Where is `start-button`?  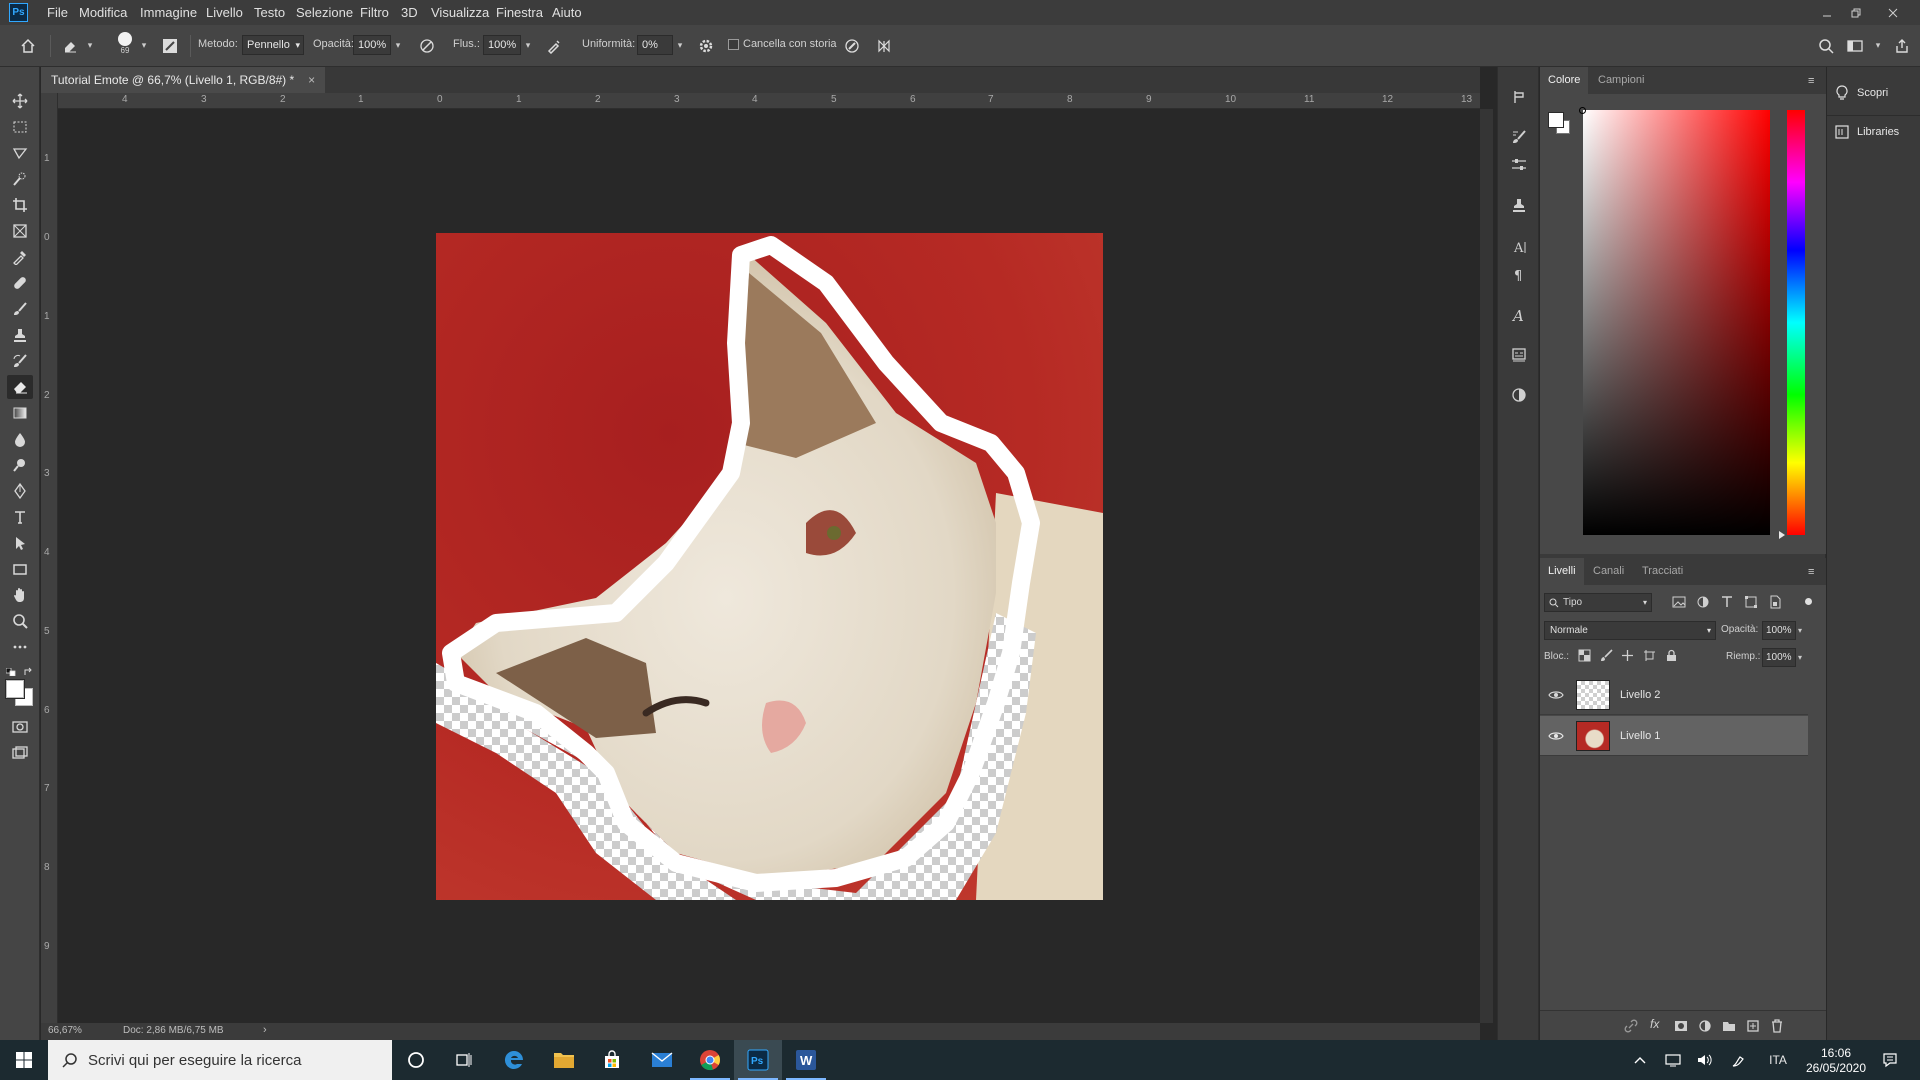 start-button is located at coordinates (24, 1060).